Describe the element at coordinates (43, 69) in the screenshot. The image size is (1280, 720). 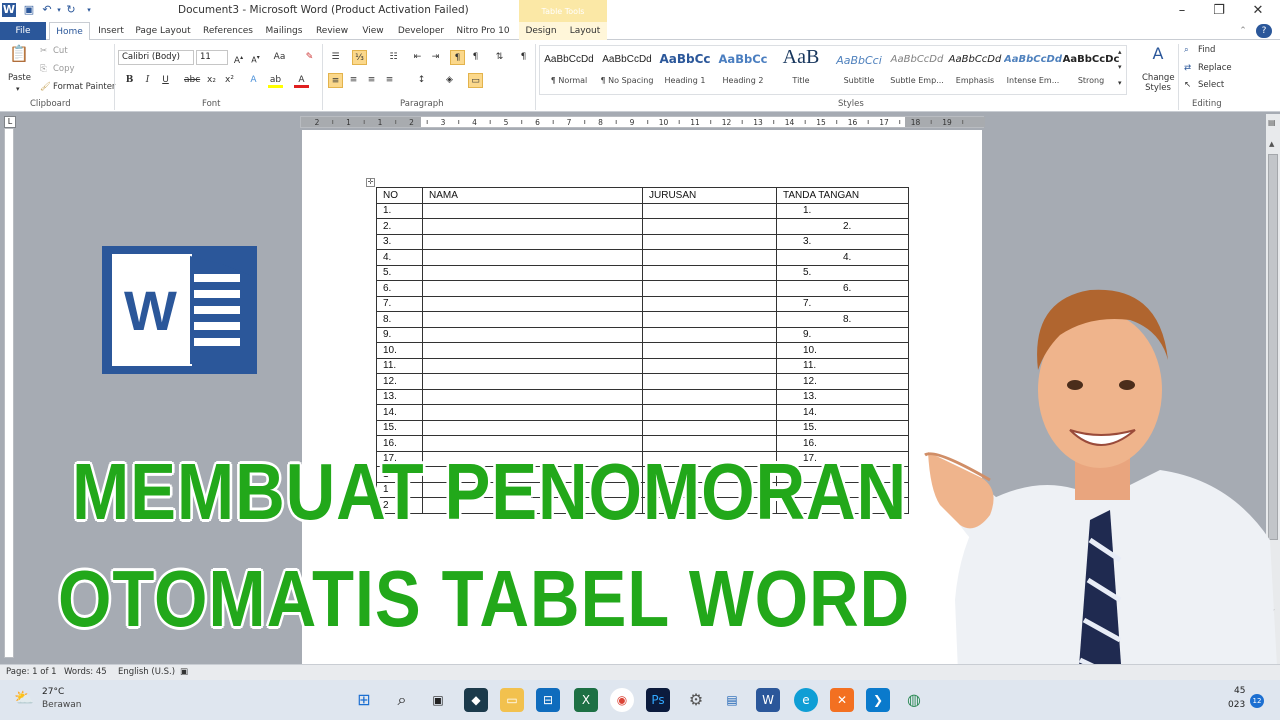
I see `copy-icon: ⎘` at that location.